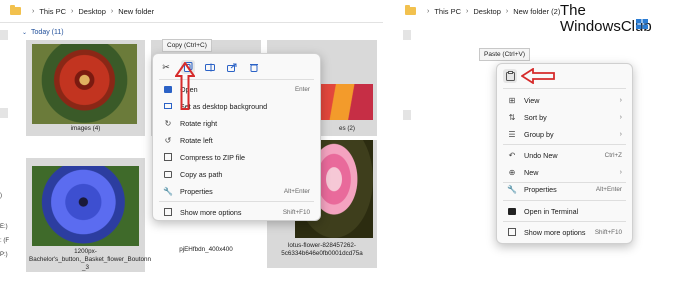  I want to click on cornflower-photo, so click(85, 206).